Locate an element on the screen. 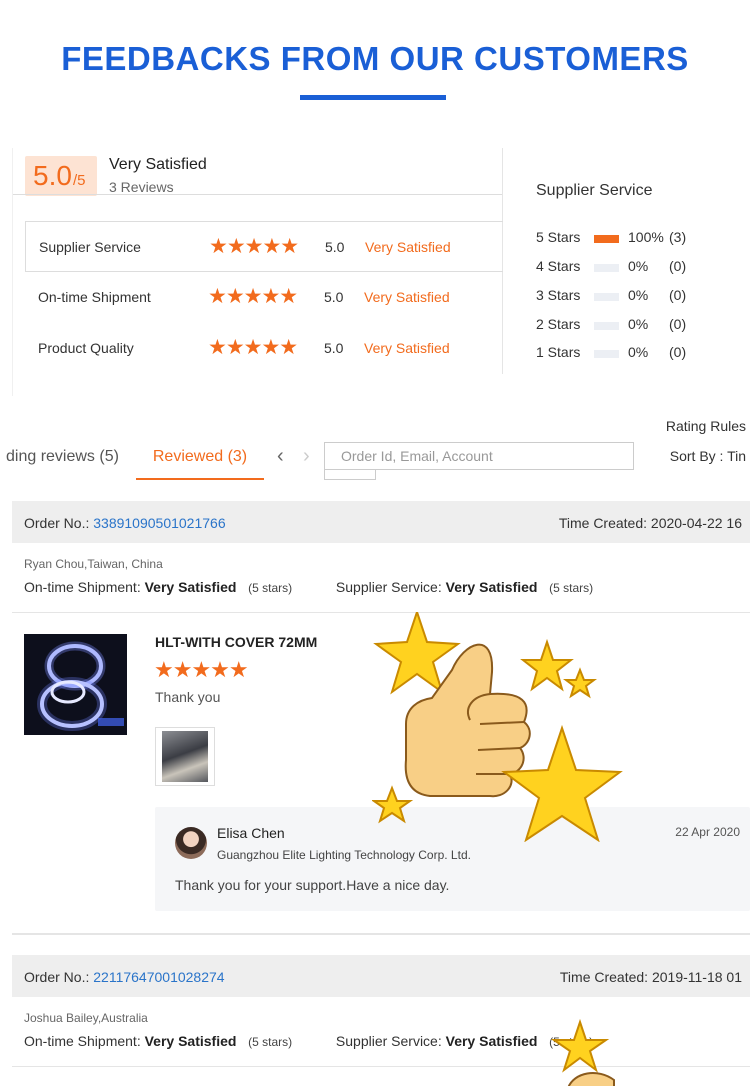  tab-reviewed: Reviewed (3) is located at coordinates (200, 459).